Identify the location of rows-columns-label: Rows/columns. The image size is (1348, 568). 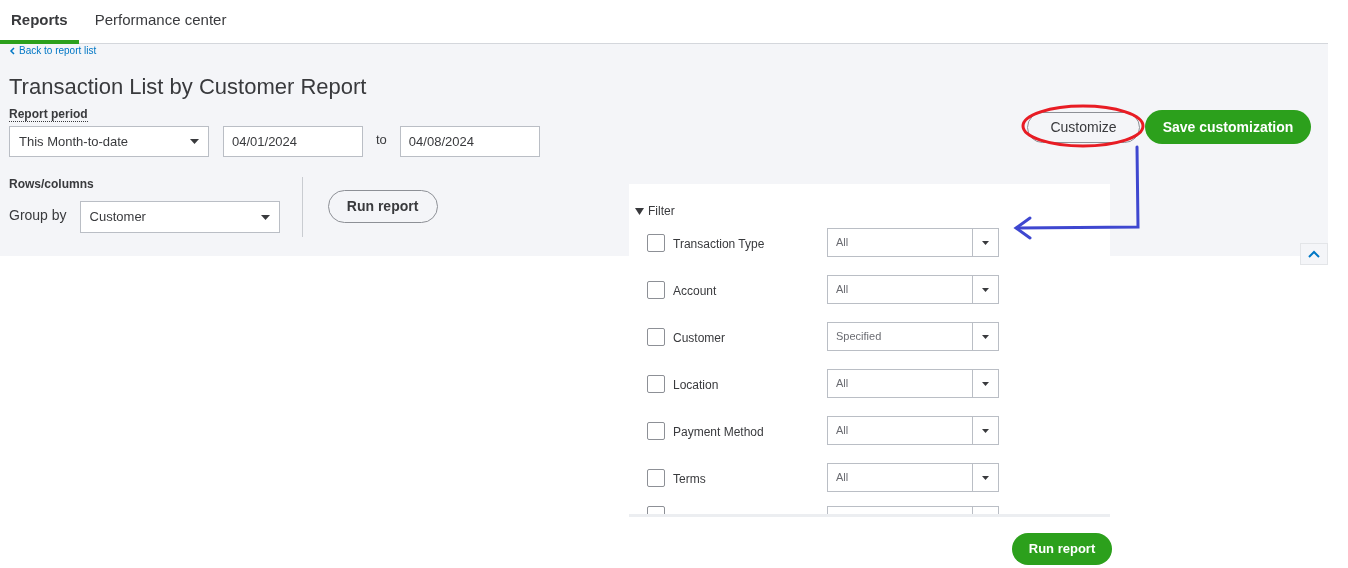
(52, 184).